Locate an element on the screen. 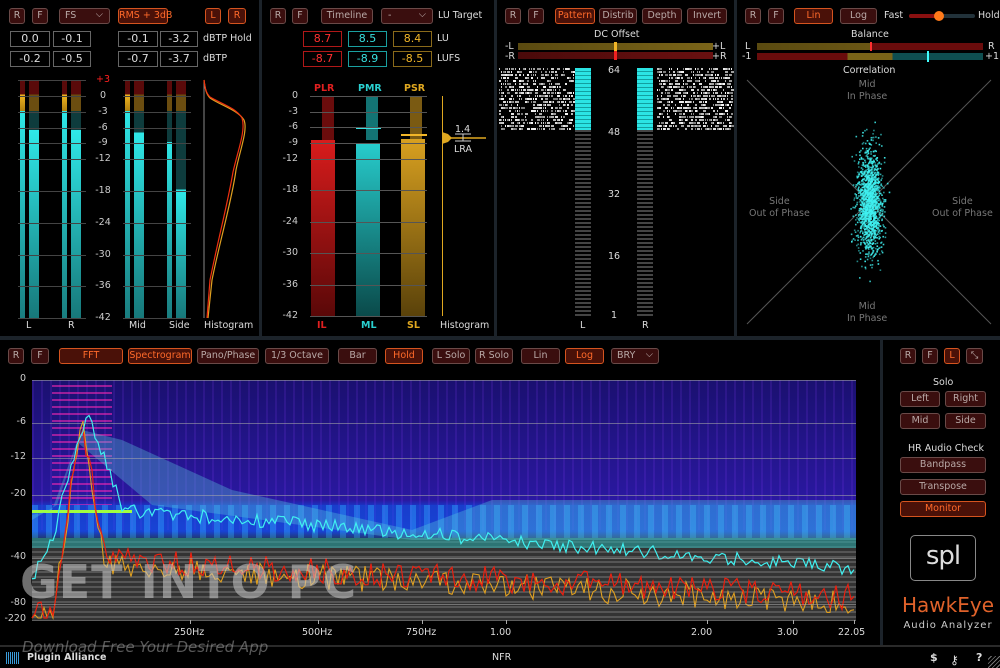  lufs-sl: -8.5 is located at coordinates (412, 59).